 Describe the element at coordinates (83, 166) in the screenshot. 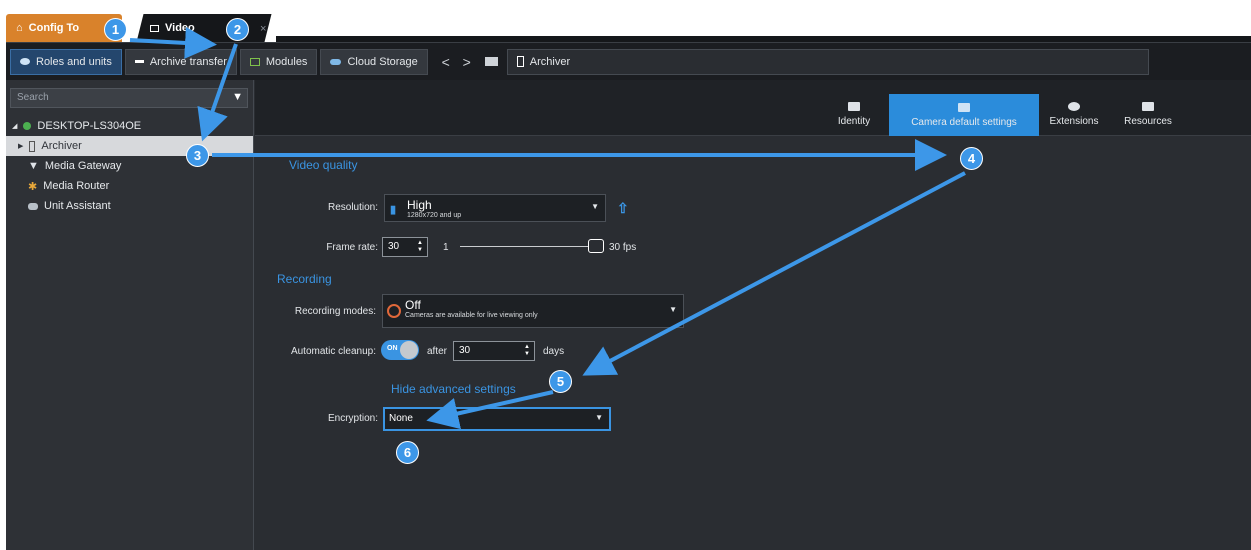

I see `tree-label-media-gateway: Media Gateway` at that location.